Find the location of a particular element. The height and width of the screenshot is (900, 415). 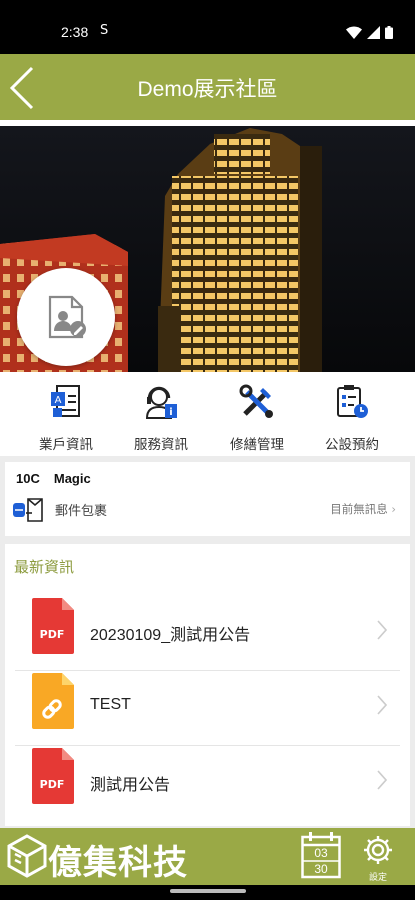

gear-icon is located at coordinates (378, 850).